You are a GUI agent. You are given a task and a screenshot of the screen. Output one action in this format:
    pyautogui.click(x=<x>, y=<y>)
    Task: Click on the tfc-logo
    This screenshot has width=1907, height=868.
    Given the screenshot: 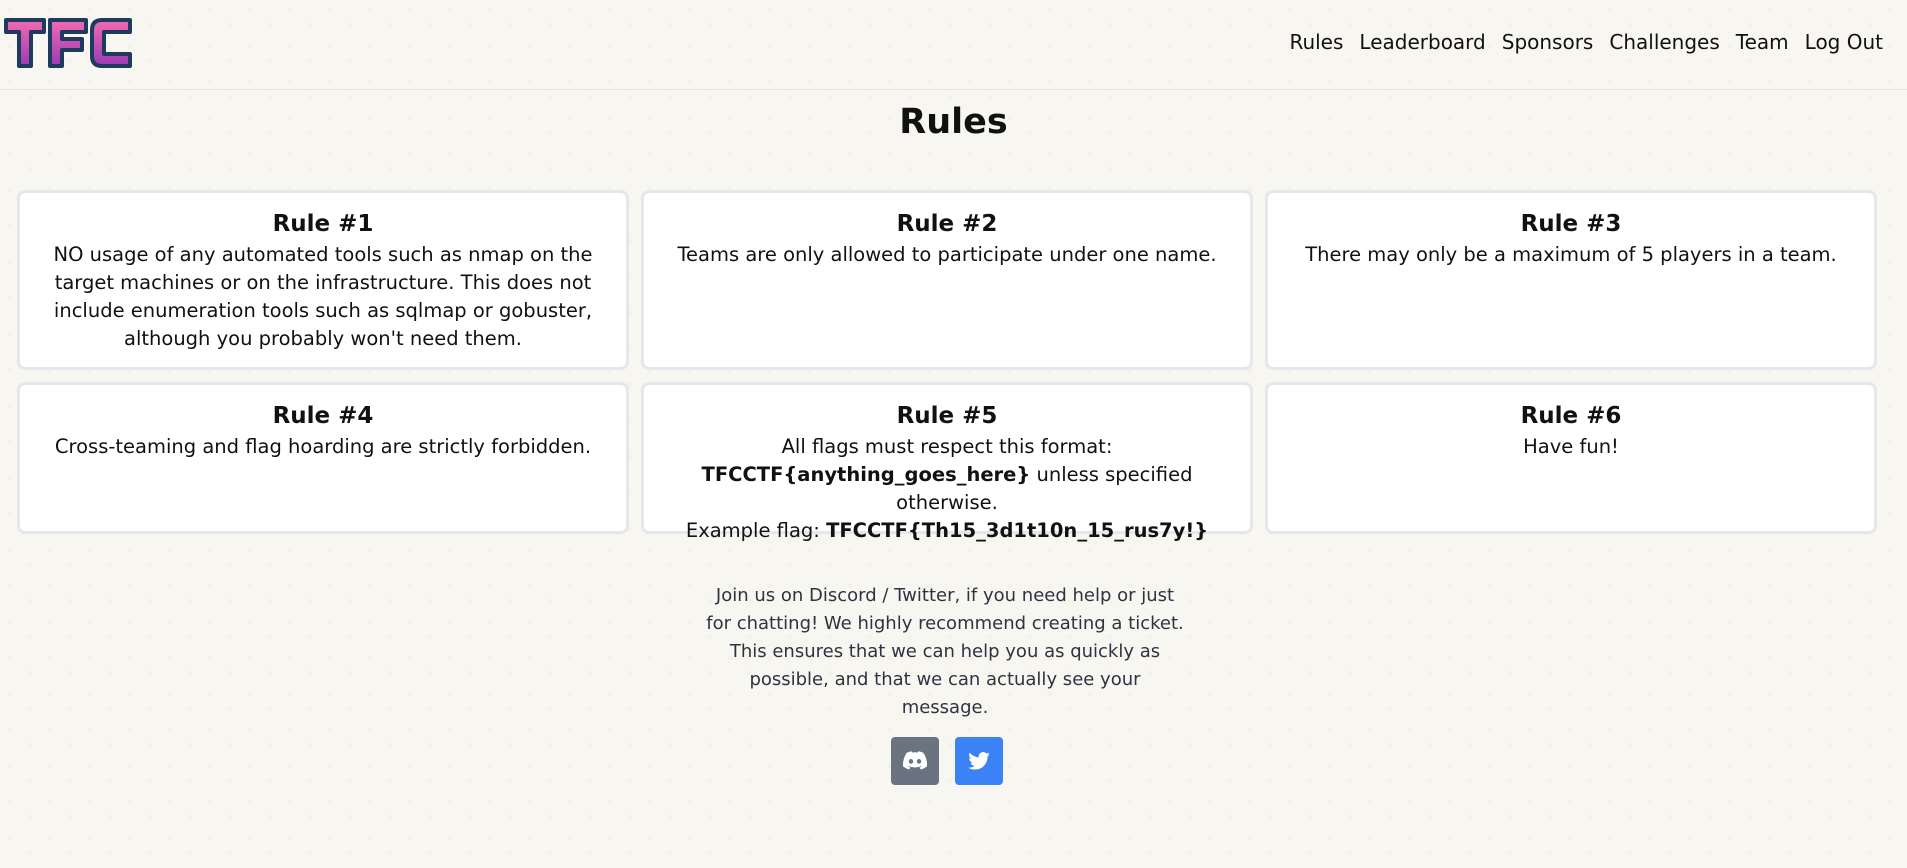 What is the action you would take?
    pyautogui.click(x=68, y=43)
    